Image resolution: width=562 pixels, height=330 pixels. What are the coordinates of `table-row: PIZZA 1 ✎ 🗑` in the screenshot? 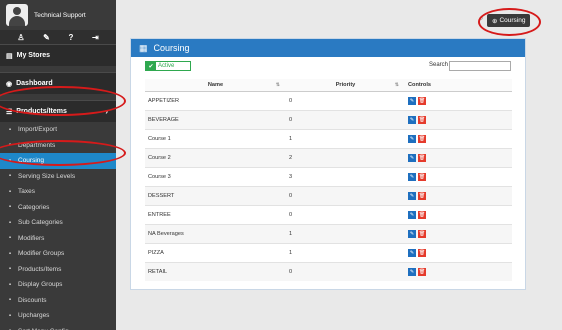 It's located at (328, 252).